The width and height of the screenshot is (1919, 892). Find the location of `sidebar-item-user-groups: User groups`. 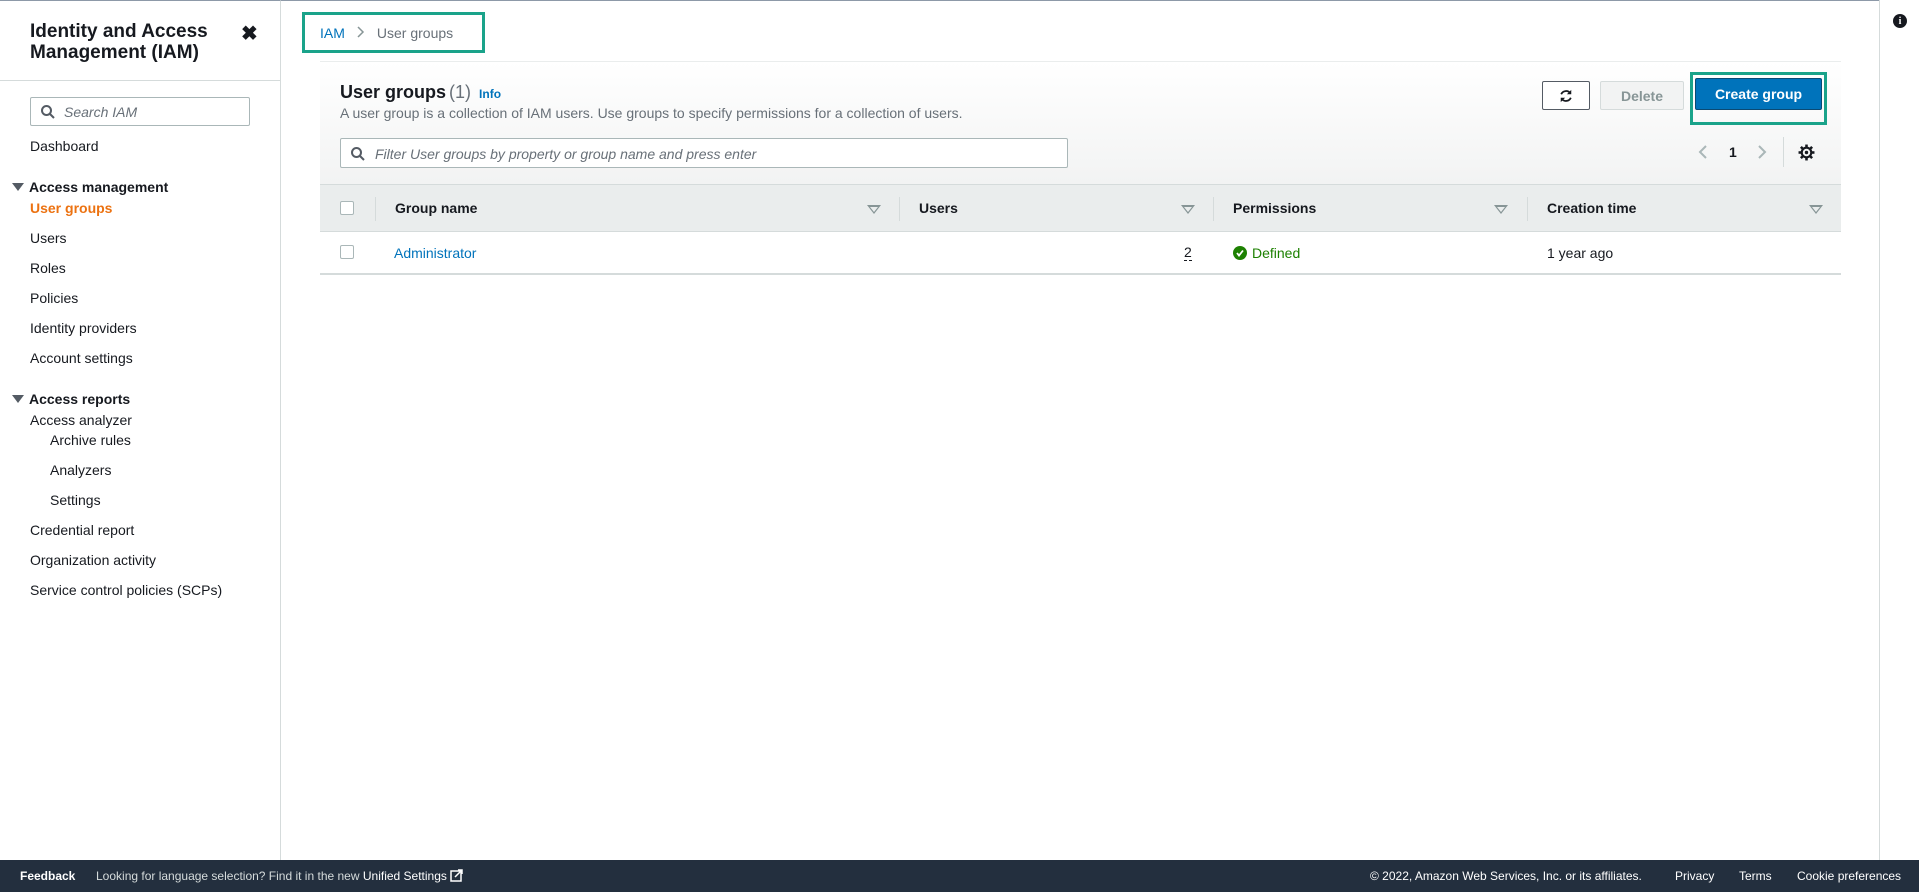

sidebar-item-user-groups: User groups is located at coordinates (71, 208).